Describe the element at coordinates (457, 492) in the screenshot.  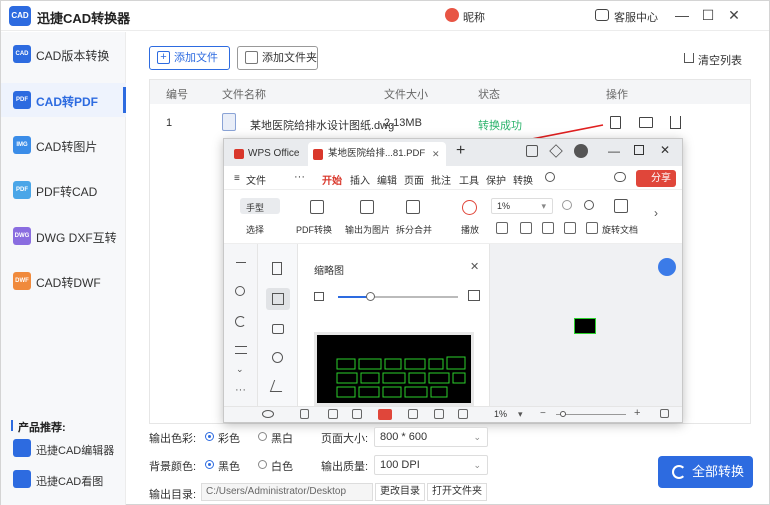
I see `open-folder-button: 打开文件夹` at that location.